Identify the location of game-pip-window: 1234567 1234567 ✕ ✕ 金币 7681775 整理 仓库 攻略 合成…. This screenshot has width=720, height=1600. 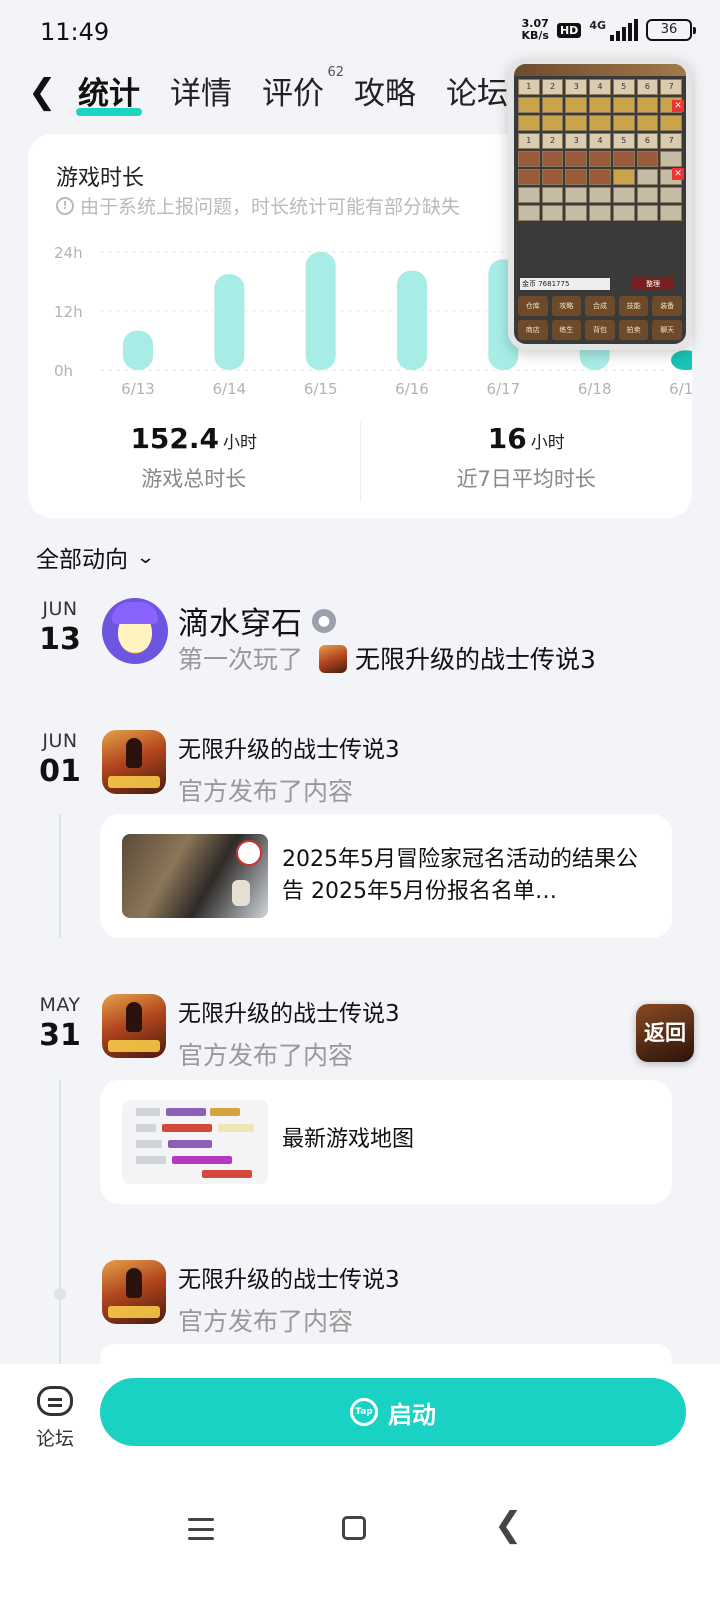
(600, 204).